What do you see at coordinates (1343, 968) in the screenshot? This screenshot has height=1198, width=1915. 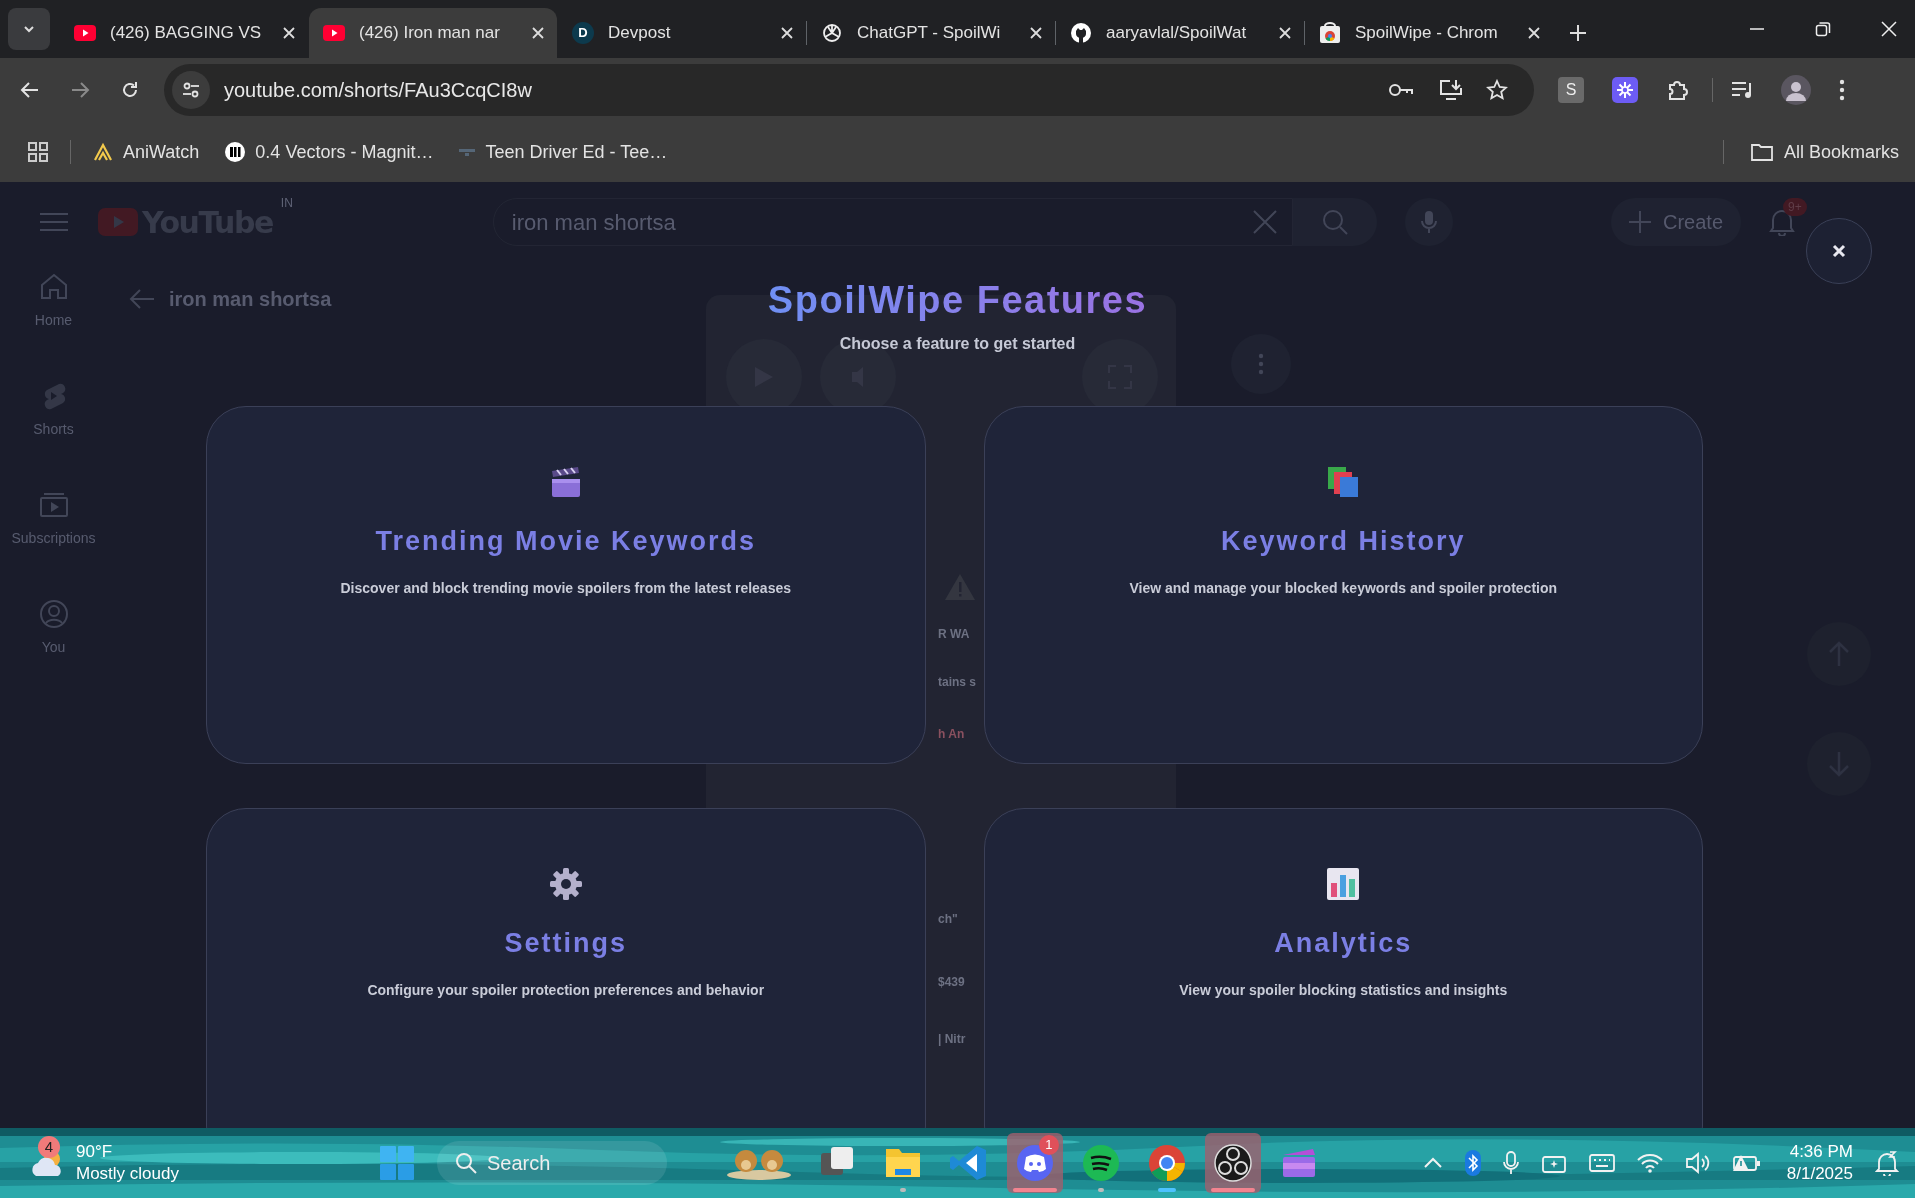 I see `feature-card: Analytics View your spoiler blocking statistics and insights` at bounding box center [1343, 968].